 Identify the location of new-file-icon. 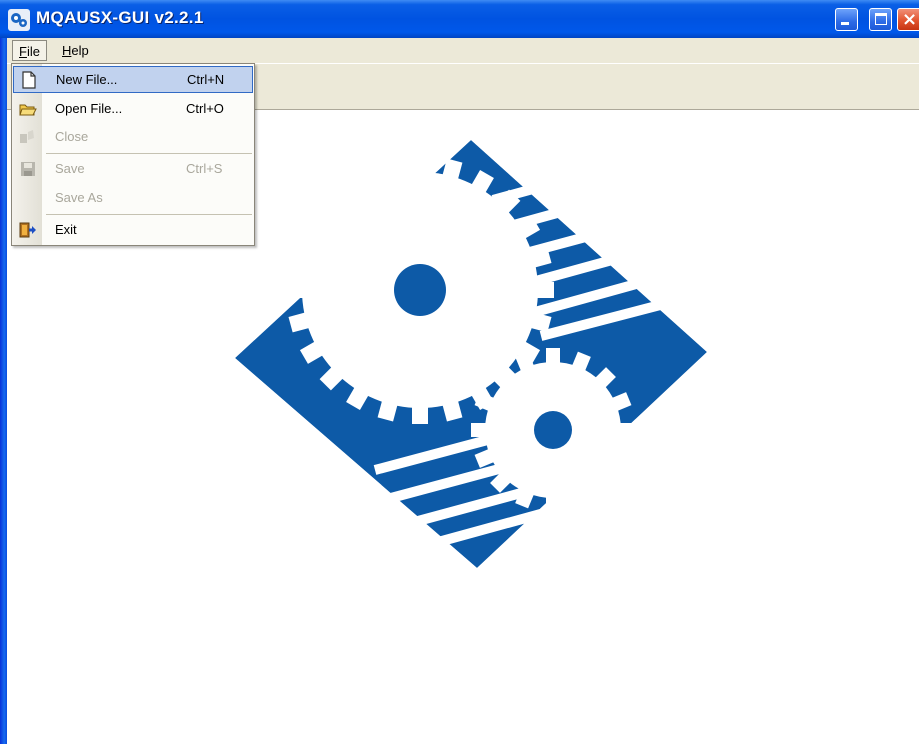
(29, 80).